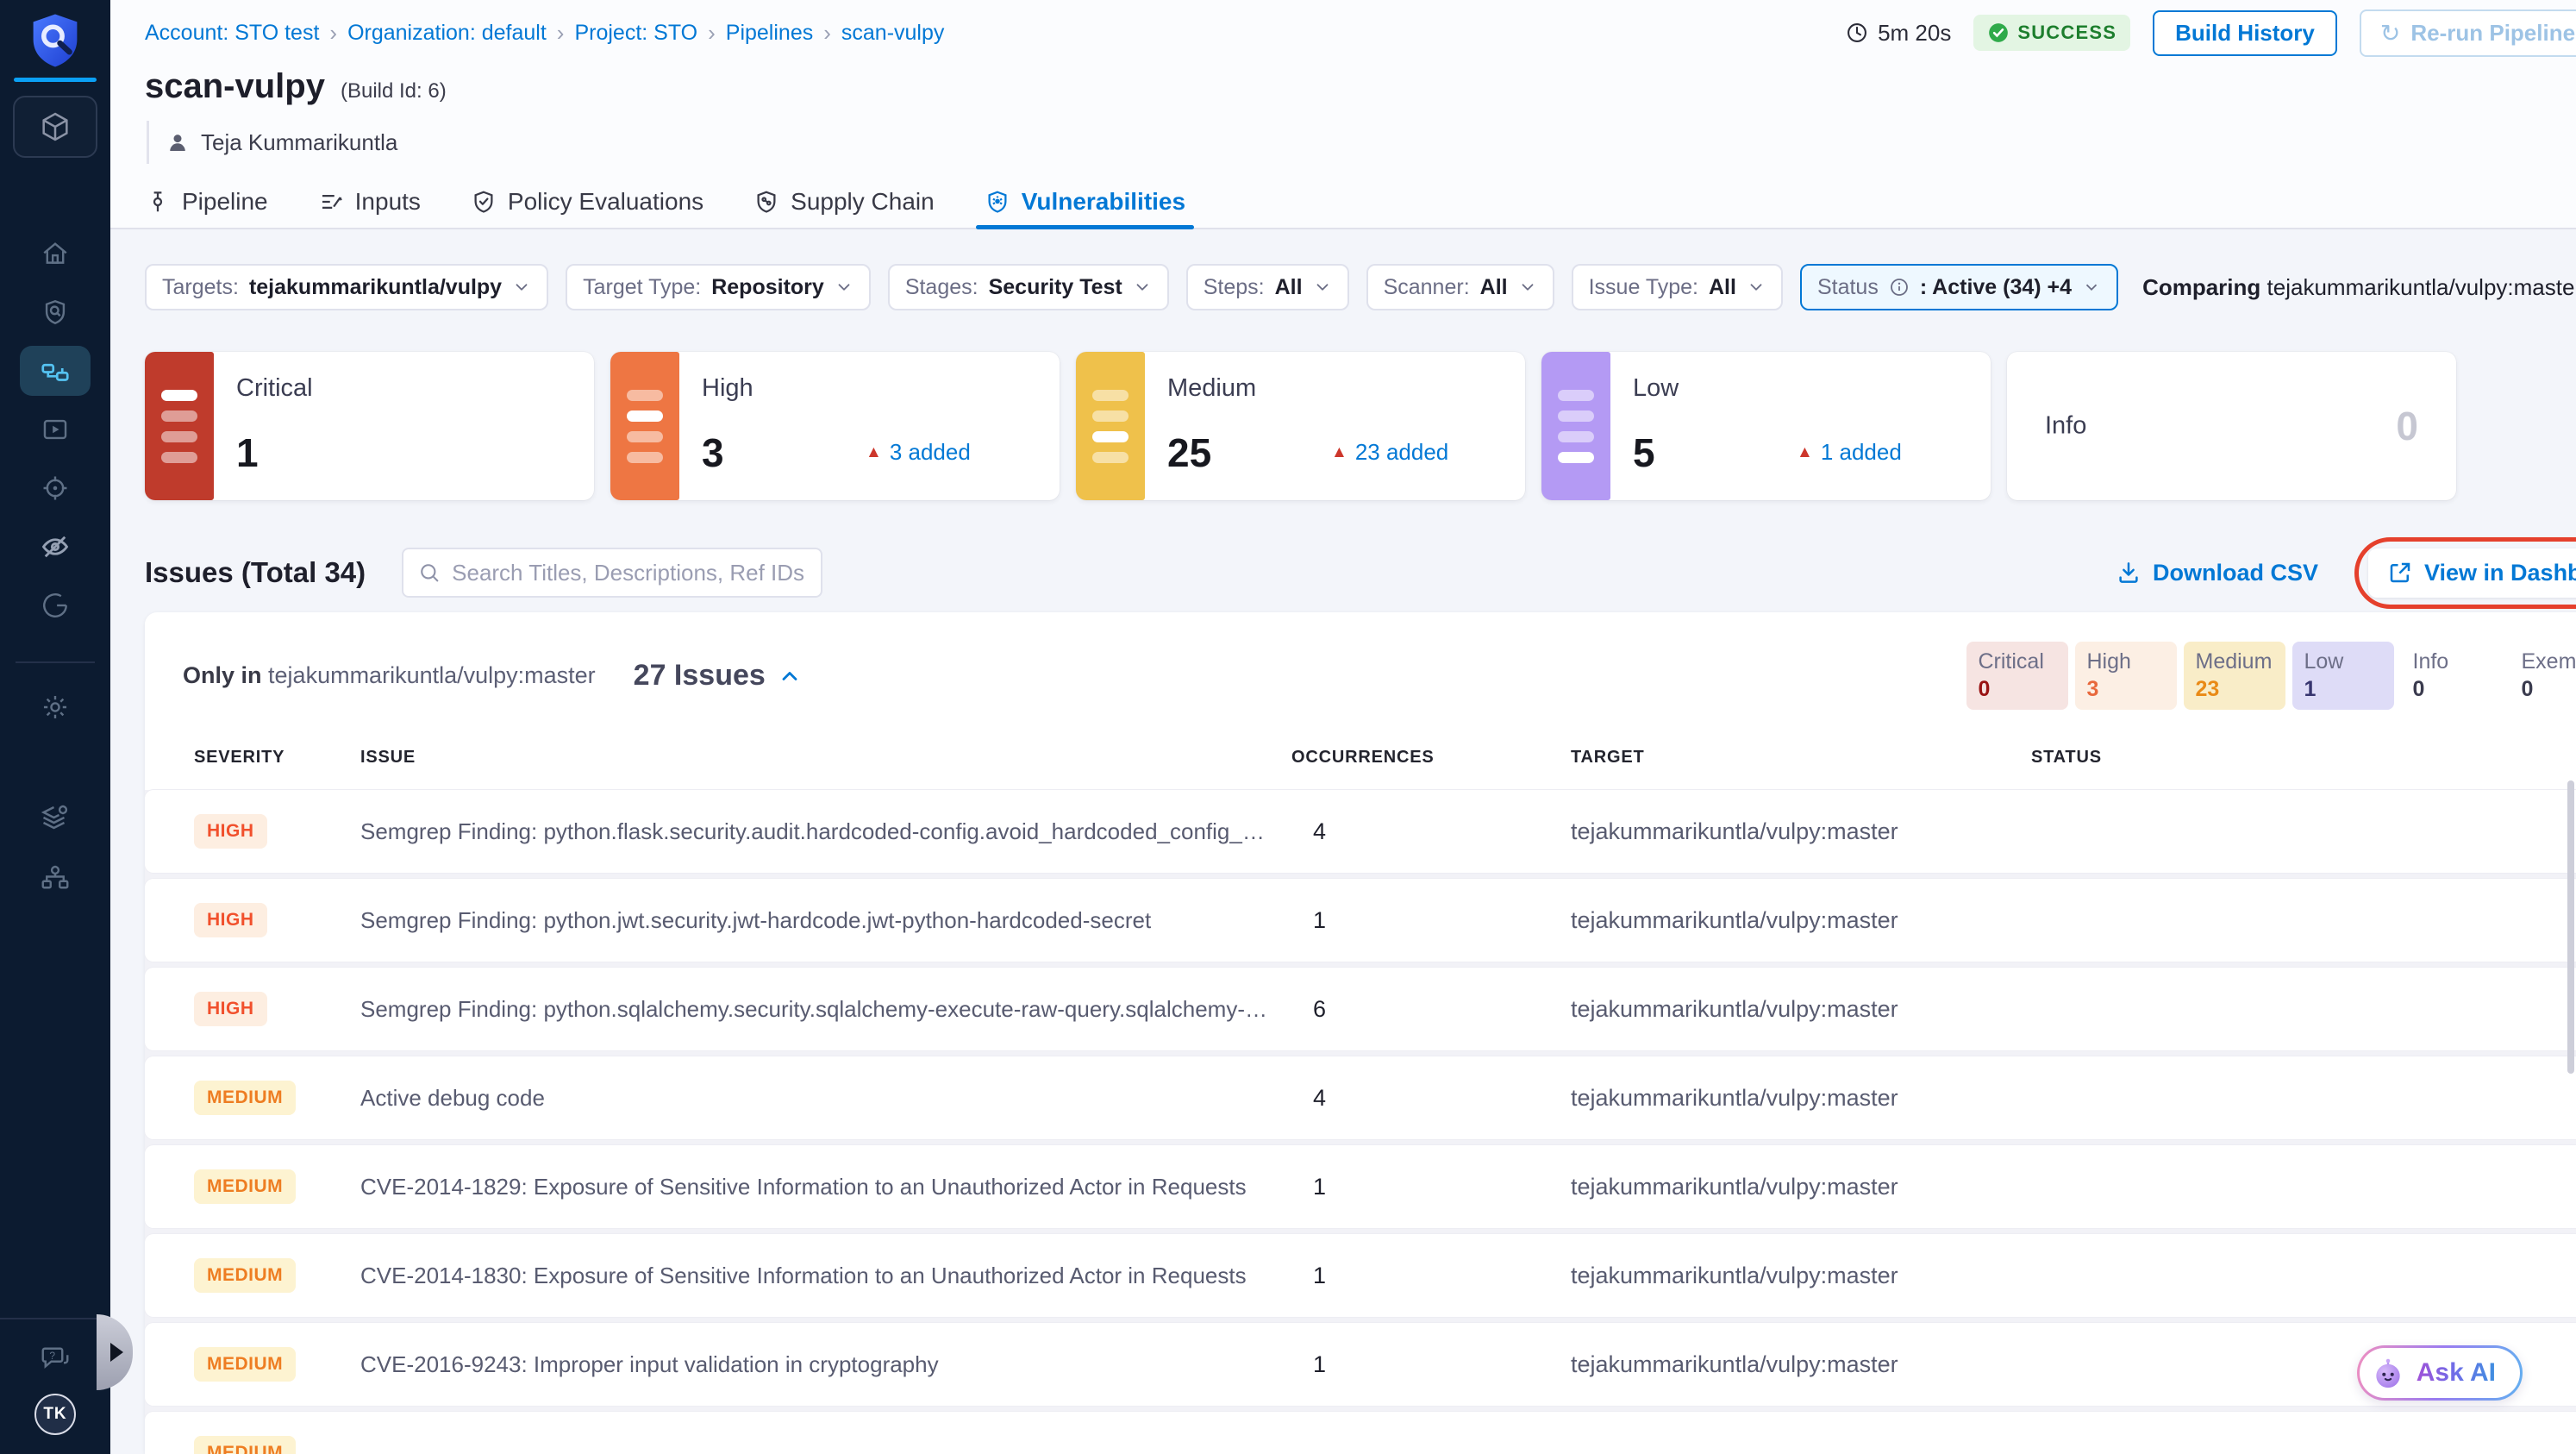  What do you see at coordinates (1861, 452) in the screenshot?
I see `delta-text: 1 added` at bounding box center [1861, 452].